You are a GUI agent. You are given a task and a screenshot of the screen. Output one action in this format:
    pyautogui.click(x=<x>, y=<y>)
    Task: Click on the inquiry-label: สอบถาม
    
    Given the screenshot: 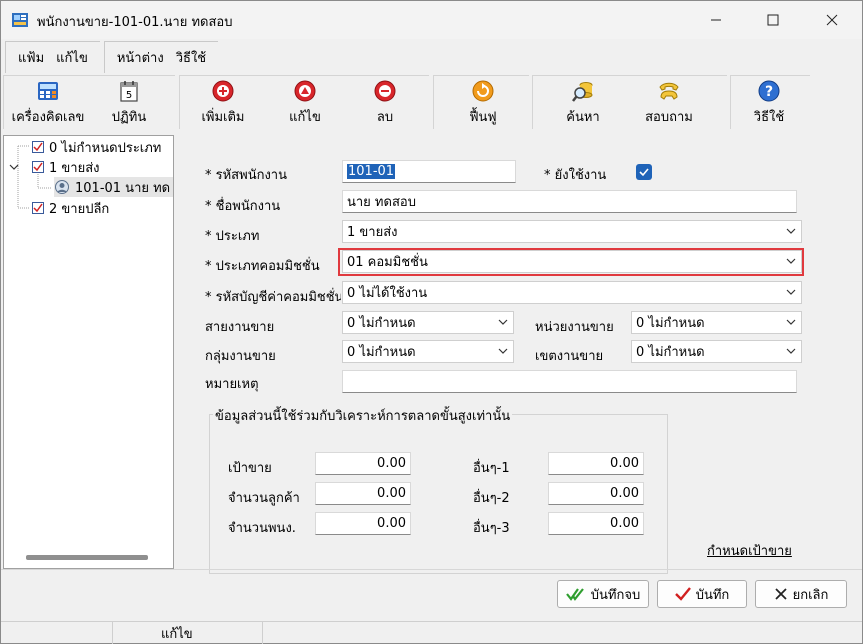 What is the action you would take?
    pyautogui.click(x=669, y=117)
    